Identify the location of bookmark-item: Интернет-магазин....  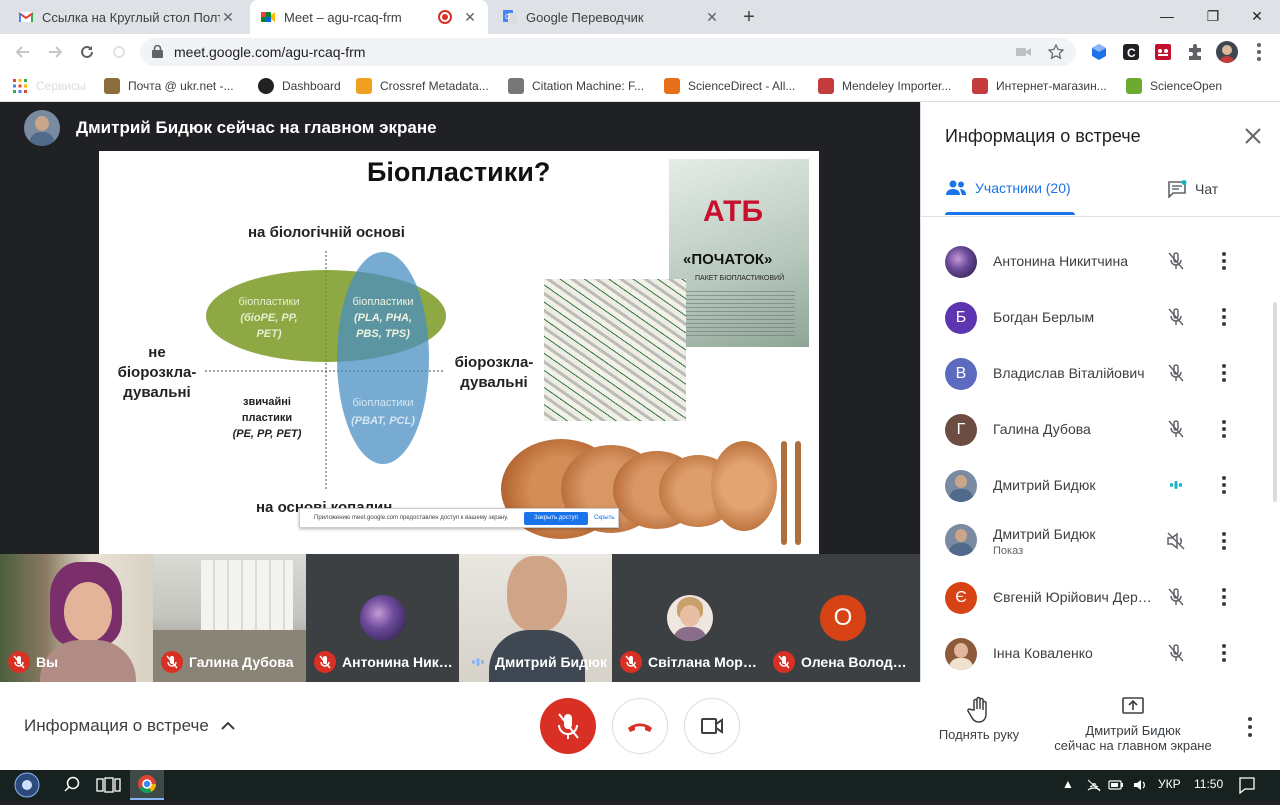
(1039, 86).